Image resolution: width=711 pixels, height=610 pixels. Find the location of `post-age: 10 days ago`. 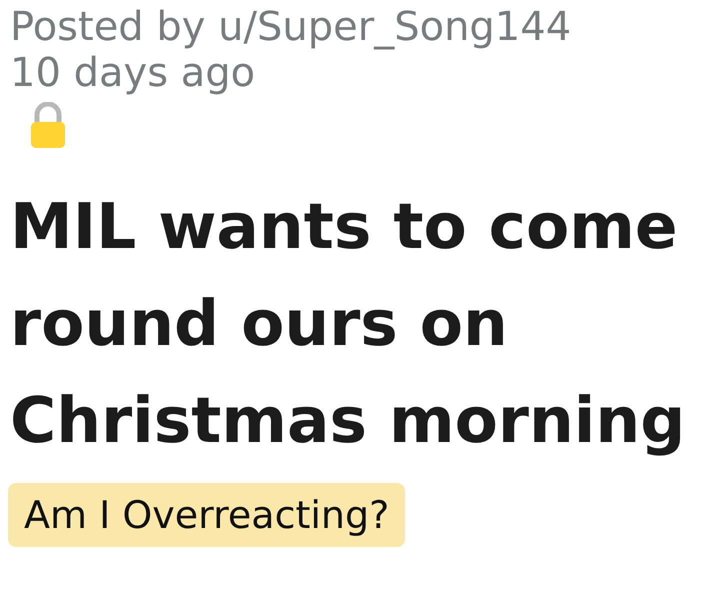

post-age: 10 days ago is located at coordinates (133, 73).